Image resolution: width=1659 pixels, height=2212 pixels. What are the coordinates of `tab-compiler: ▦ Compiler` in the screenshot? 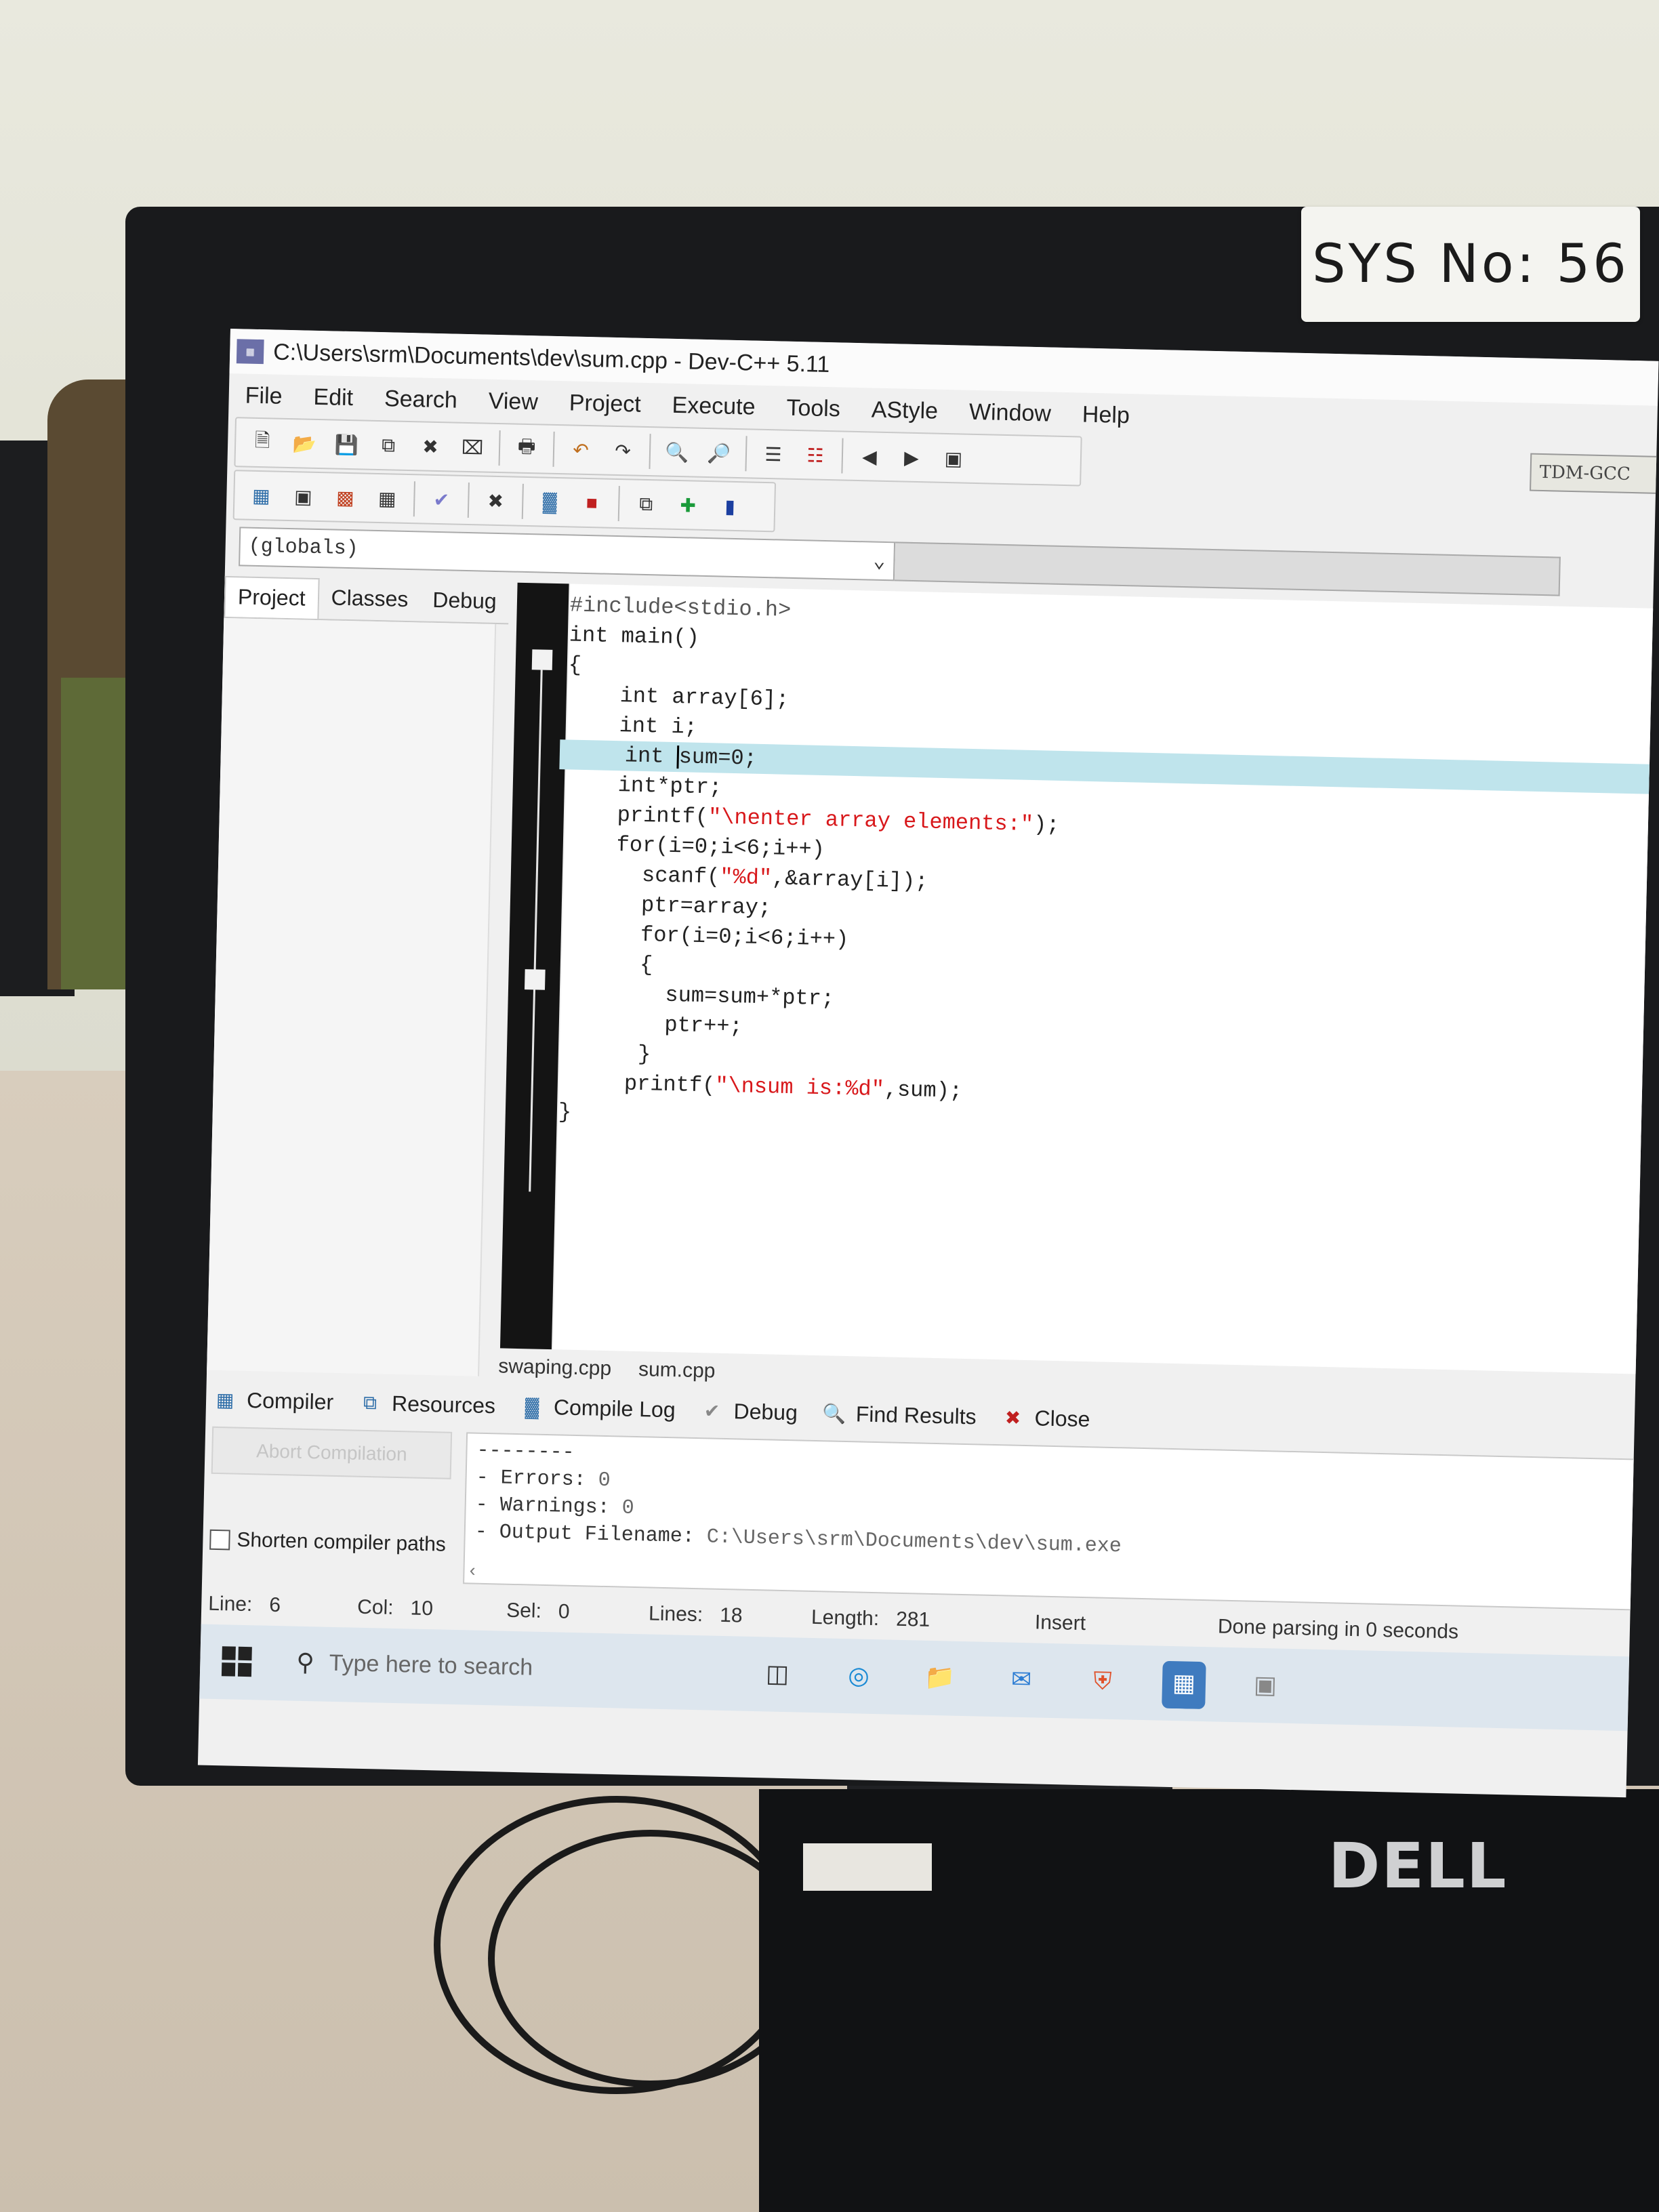 It's located at (273, 1401).